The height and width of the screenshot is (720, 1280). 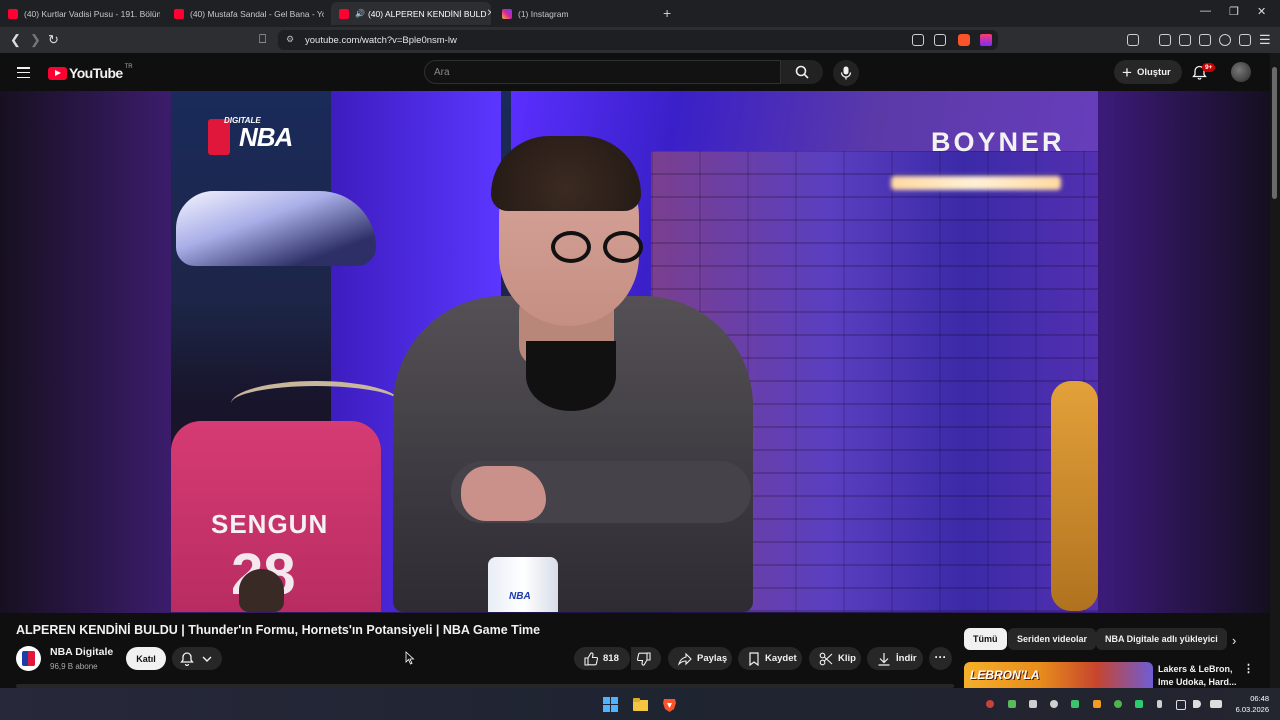 I want to click on minimize-icon: —, so click(x=1205, y=11).